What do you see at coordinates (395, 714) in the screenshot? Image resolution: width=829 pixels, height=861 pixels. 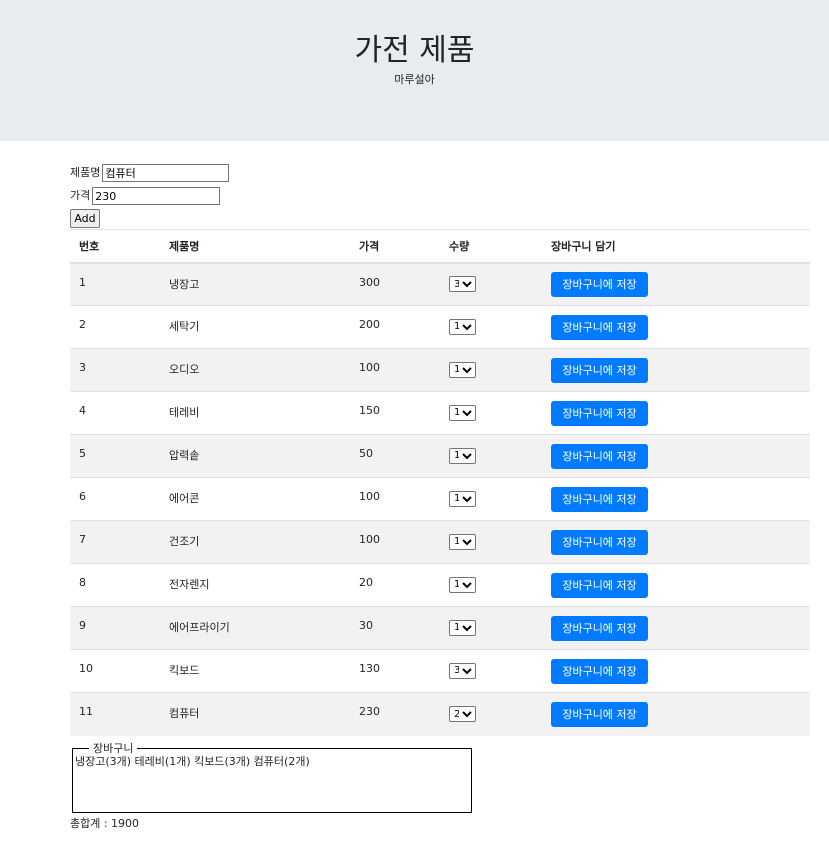 I see `row-price: 230` at bounding box center [395, 714].